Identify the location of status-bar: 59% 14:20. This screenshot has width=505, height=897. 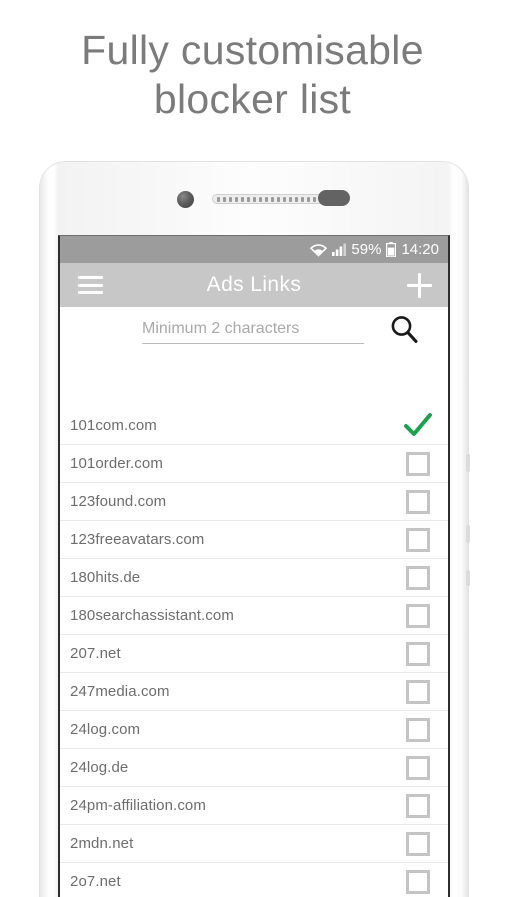
(254, 249).